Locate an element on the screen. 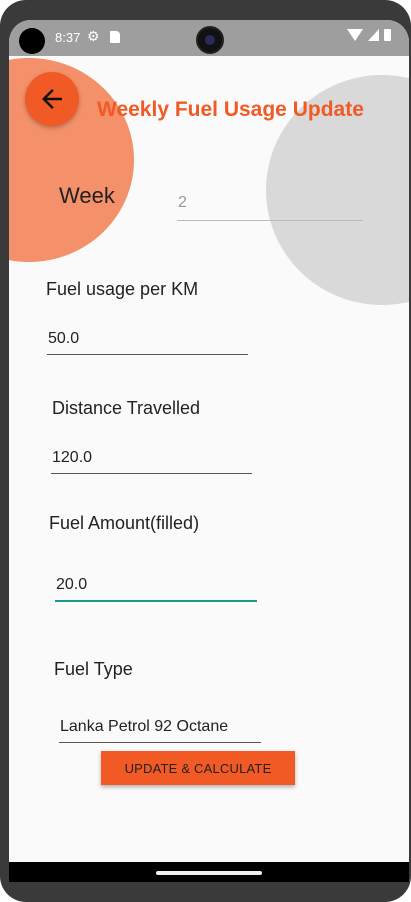  front-camera is located at coordinates (210, 40).